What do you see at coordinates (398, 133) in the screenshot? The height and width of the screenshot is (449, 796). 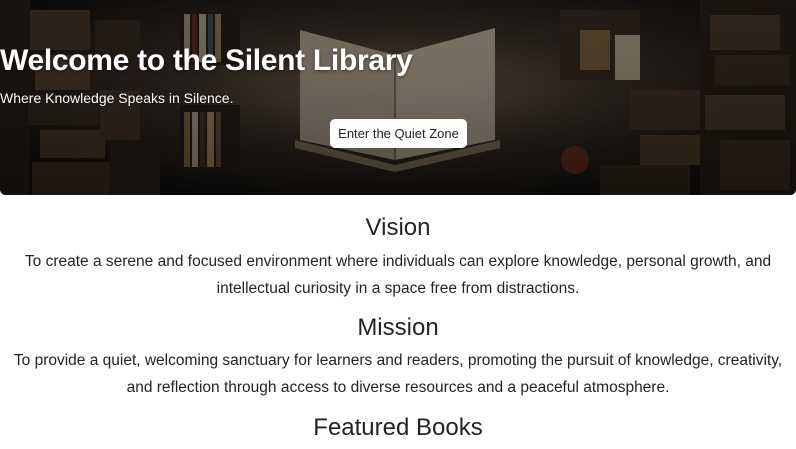 I see `enter-quiet-zone-button: Enter the Quiet Zone` at bounding box center [398, 133].